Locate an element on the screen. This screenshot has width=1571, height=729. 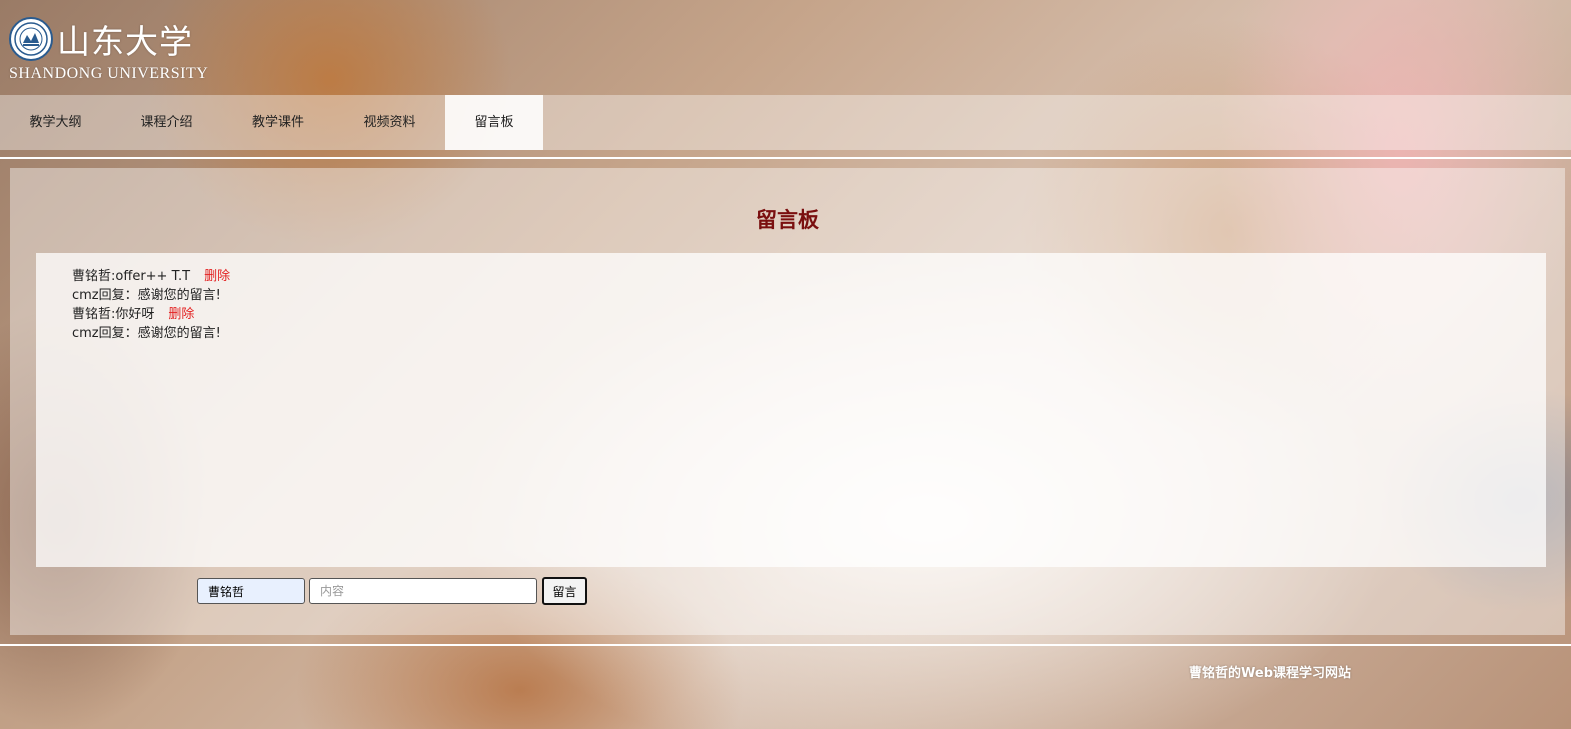
logo: 山东大学 is located at coordinates (101, 39).